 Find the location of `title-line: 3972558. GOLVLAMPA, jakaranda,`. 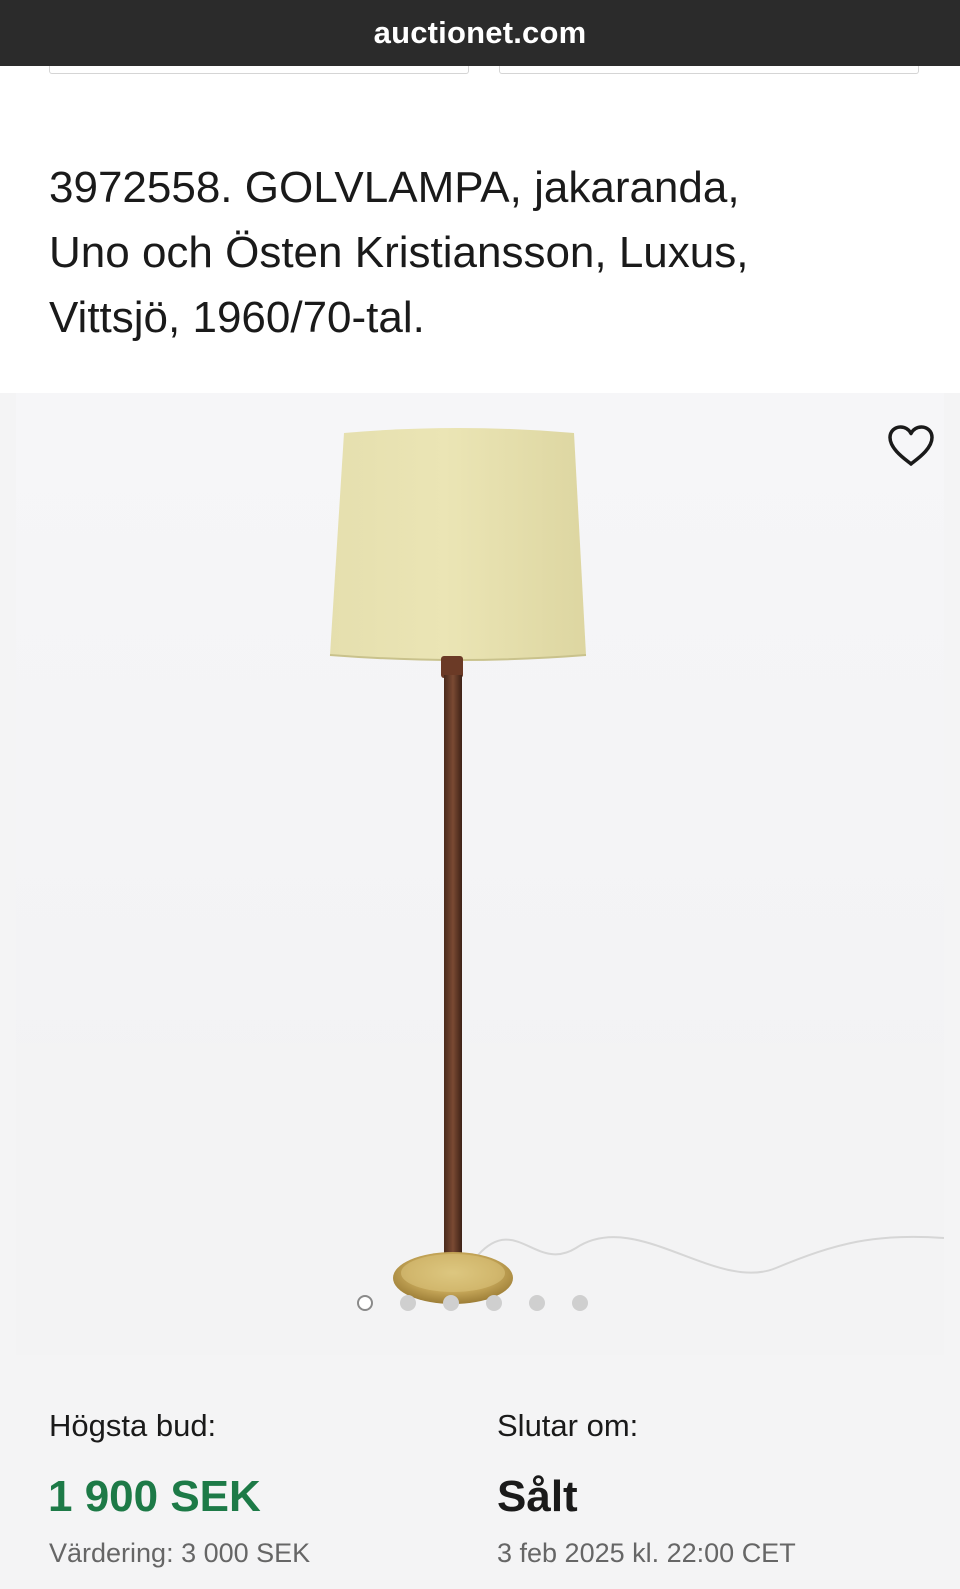

title-line: 3972558. GOLVLAMPA, jakaranda, is located at coordinates (394, 187).